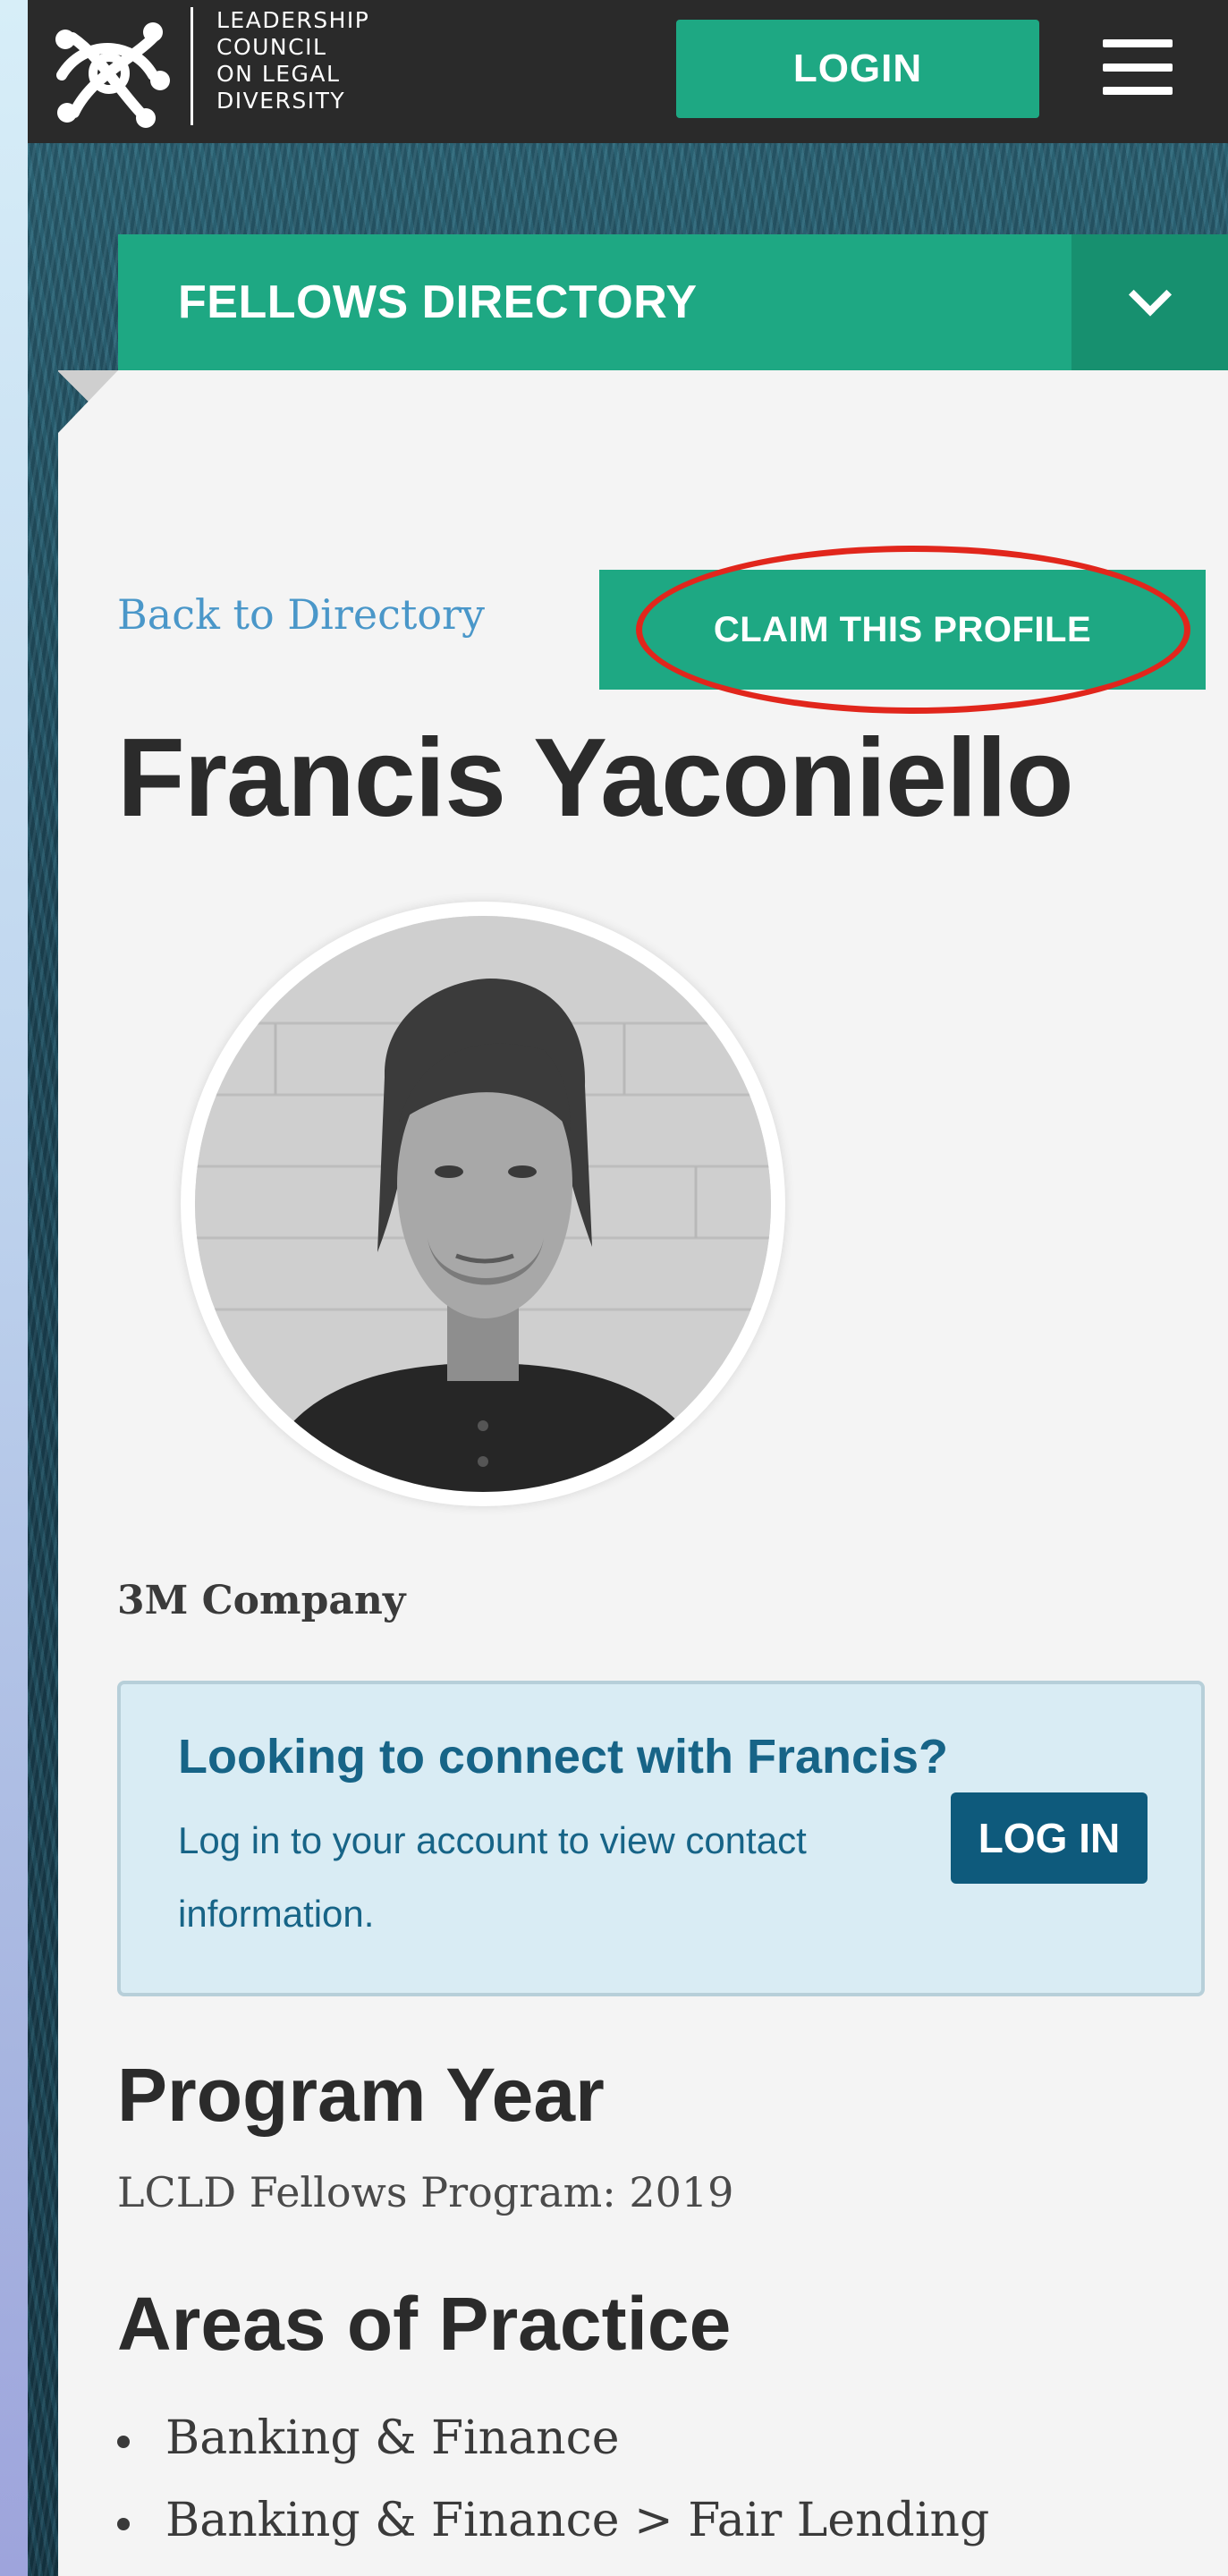 This screenshot has width=1228, height=2576. What do you see at coordinates (278, 74) in the screenshot?
I see `brand-name-line: ON LEGAL` at bounding box center [278, 74].